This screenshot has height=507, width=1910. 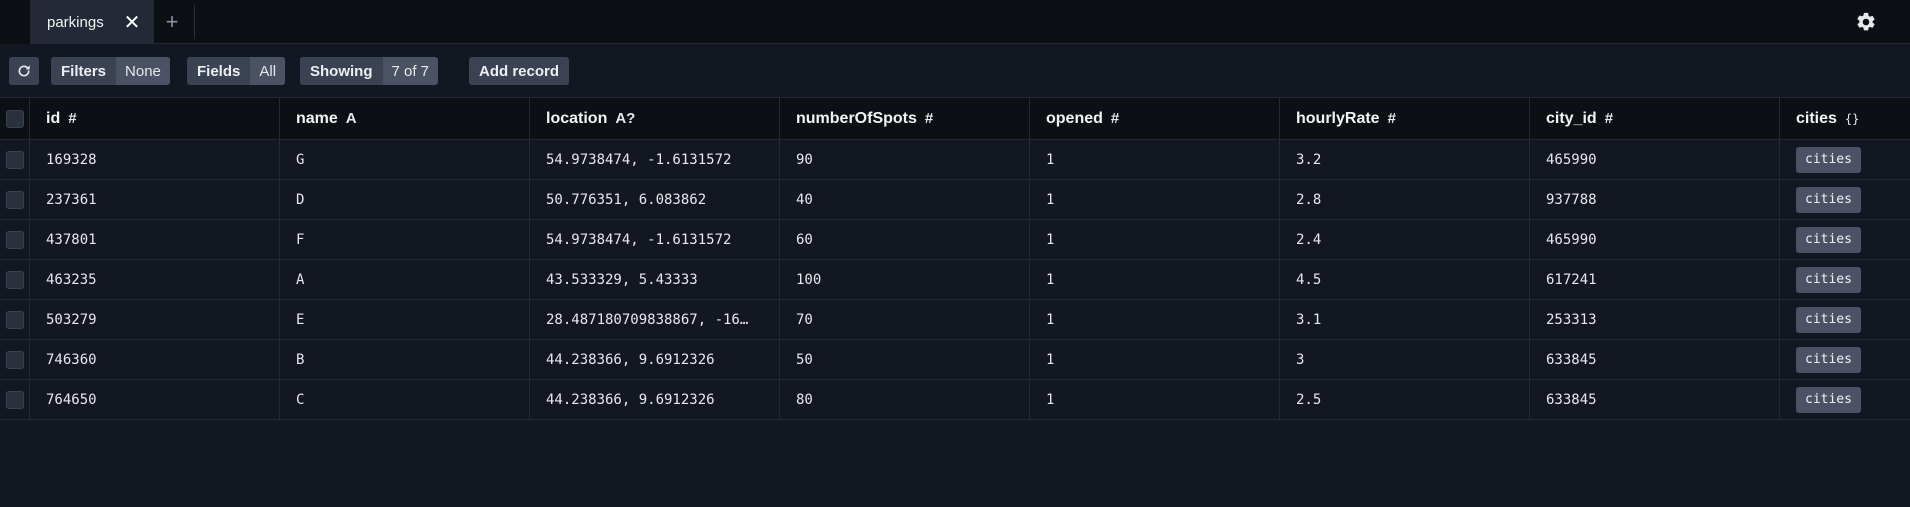 What do you see at coordinates (71, 159) in the screenshot?
I see `cell-value: 169328` at bounding box center [71, 159].